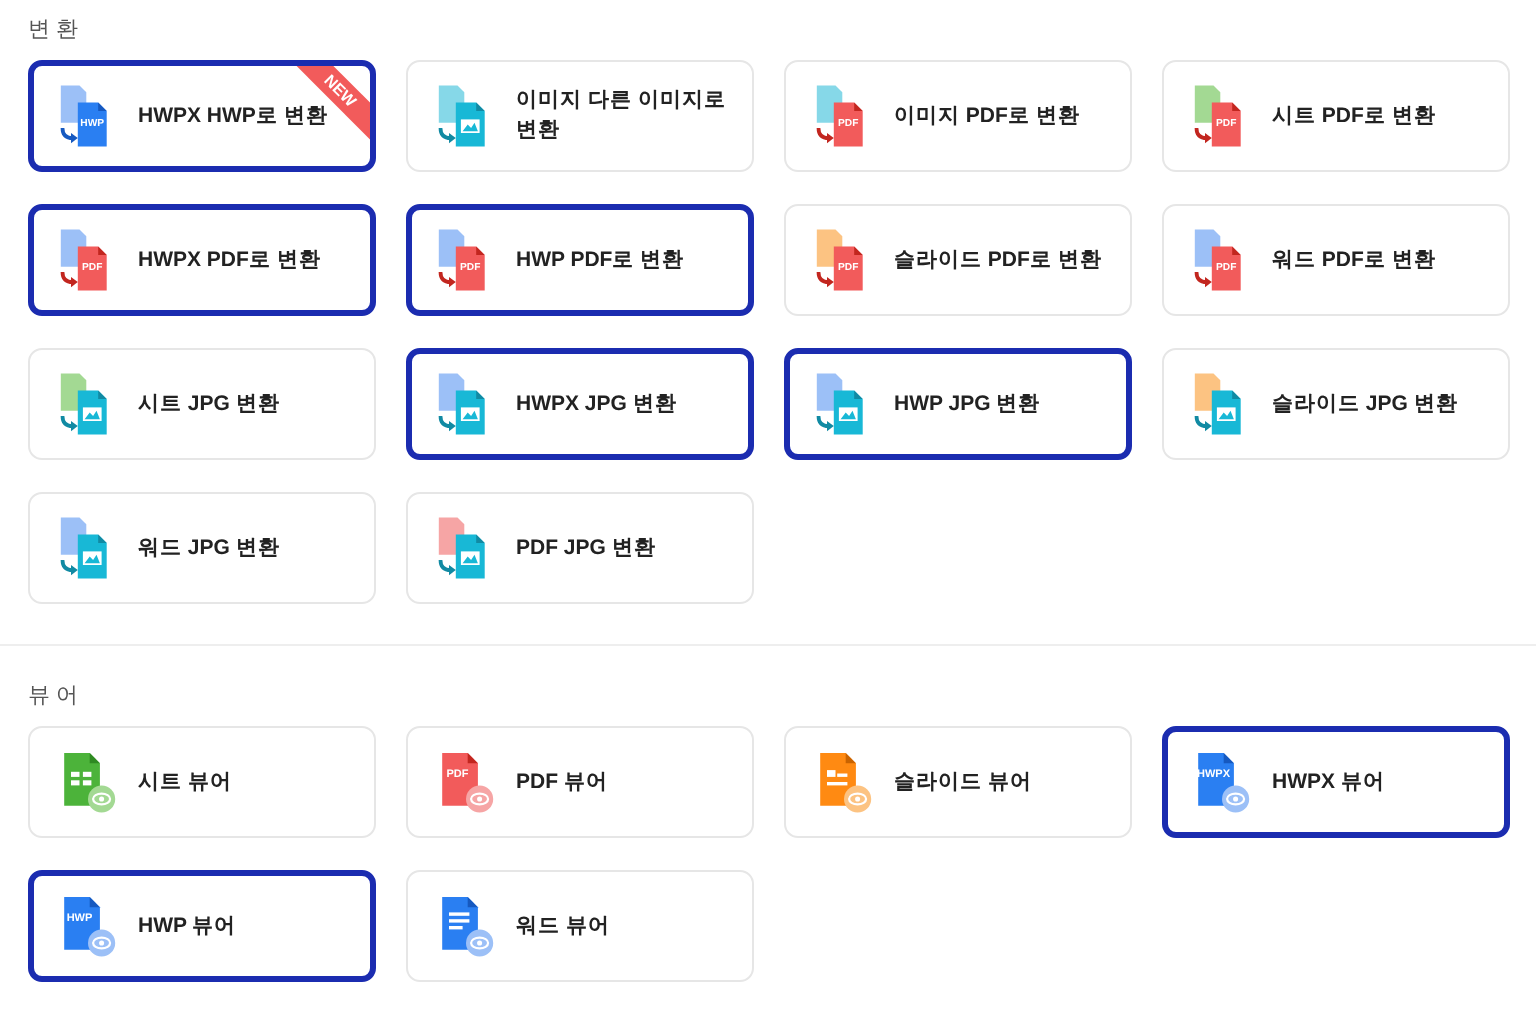 The width and height of the screenshot is (1536, 1036). I want to click on tool-card: 시트 JPG 변환, so click(202, 404).